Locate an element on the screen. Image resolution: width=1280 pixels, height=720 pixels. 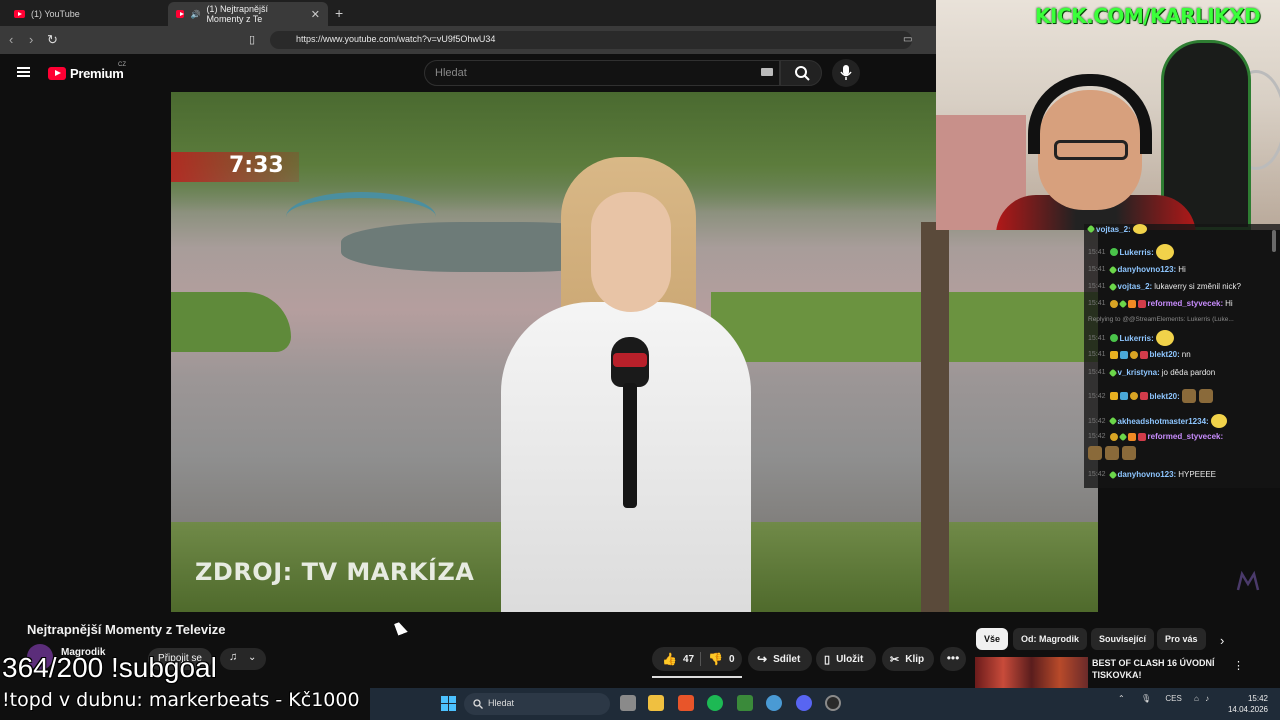
verified-icon is located at coordinates (1113, 252).